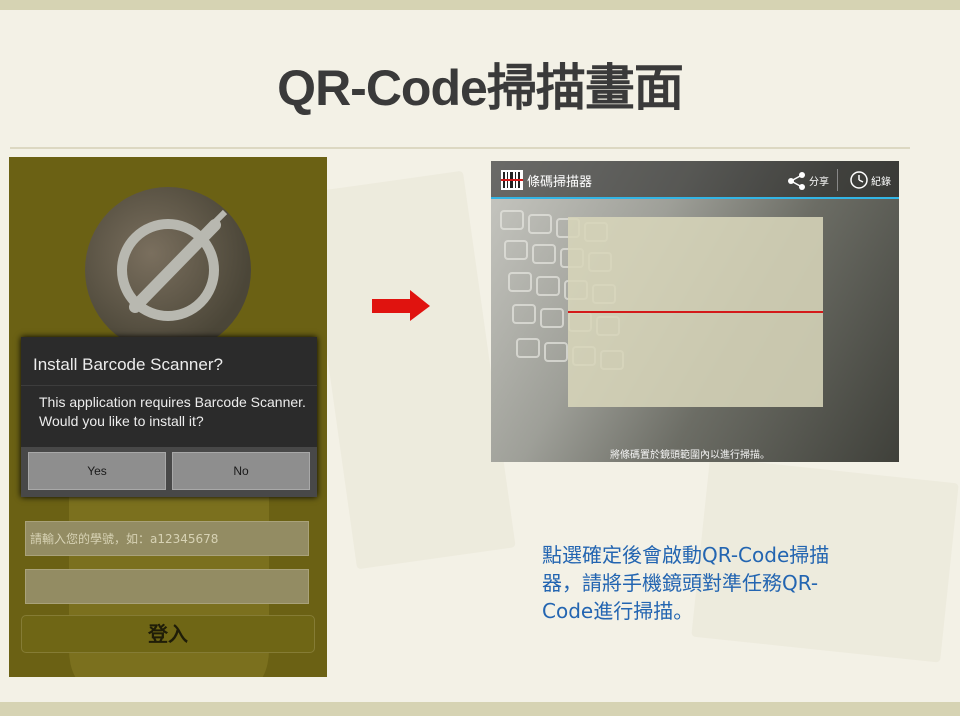 This screenshot has height=716, width=960. Describe the element at coordinates (695, 179) in the screenshot. I see `scanner-action-bar: 條碼掃描器 分享 紀錄` at that location.